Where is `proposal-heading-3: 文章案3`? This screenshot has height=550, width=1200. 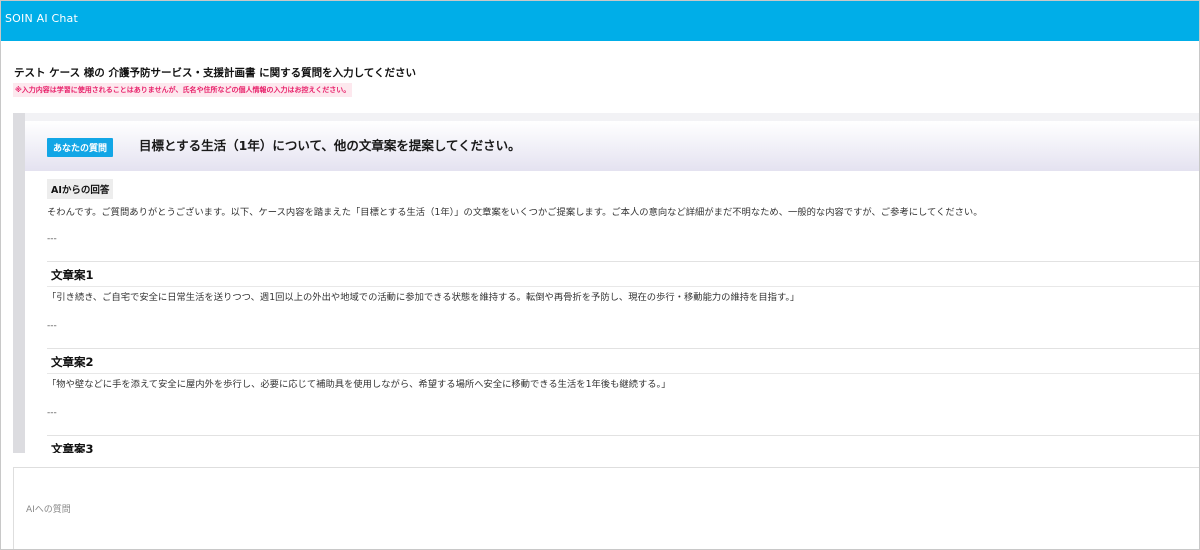 proposal-heading-3: 文章案3 is located at coordinates (623, 444).